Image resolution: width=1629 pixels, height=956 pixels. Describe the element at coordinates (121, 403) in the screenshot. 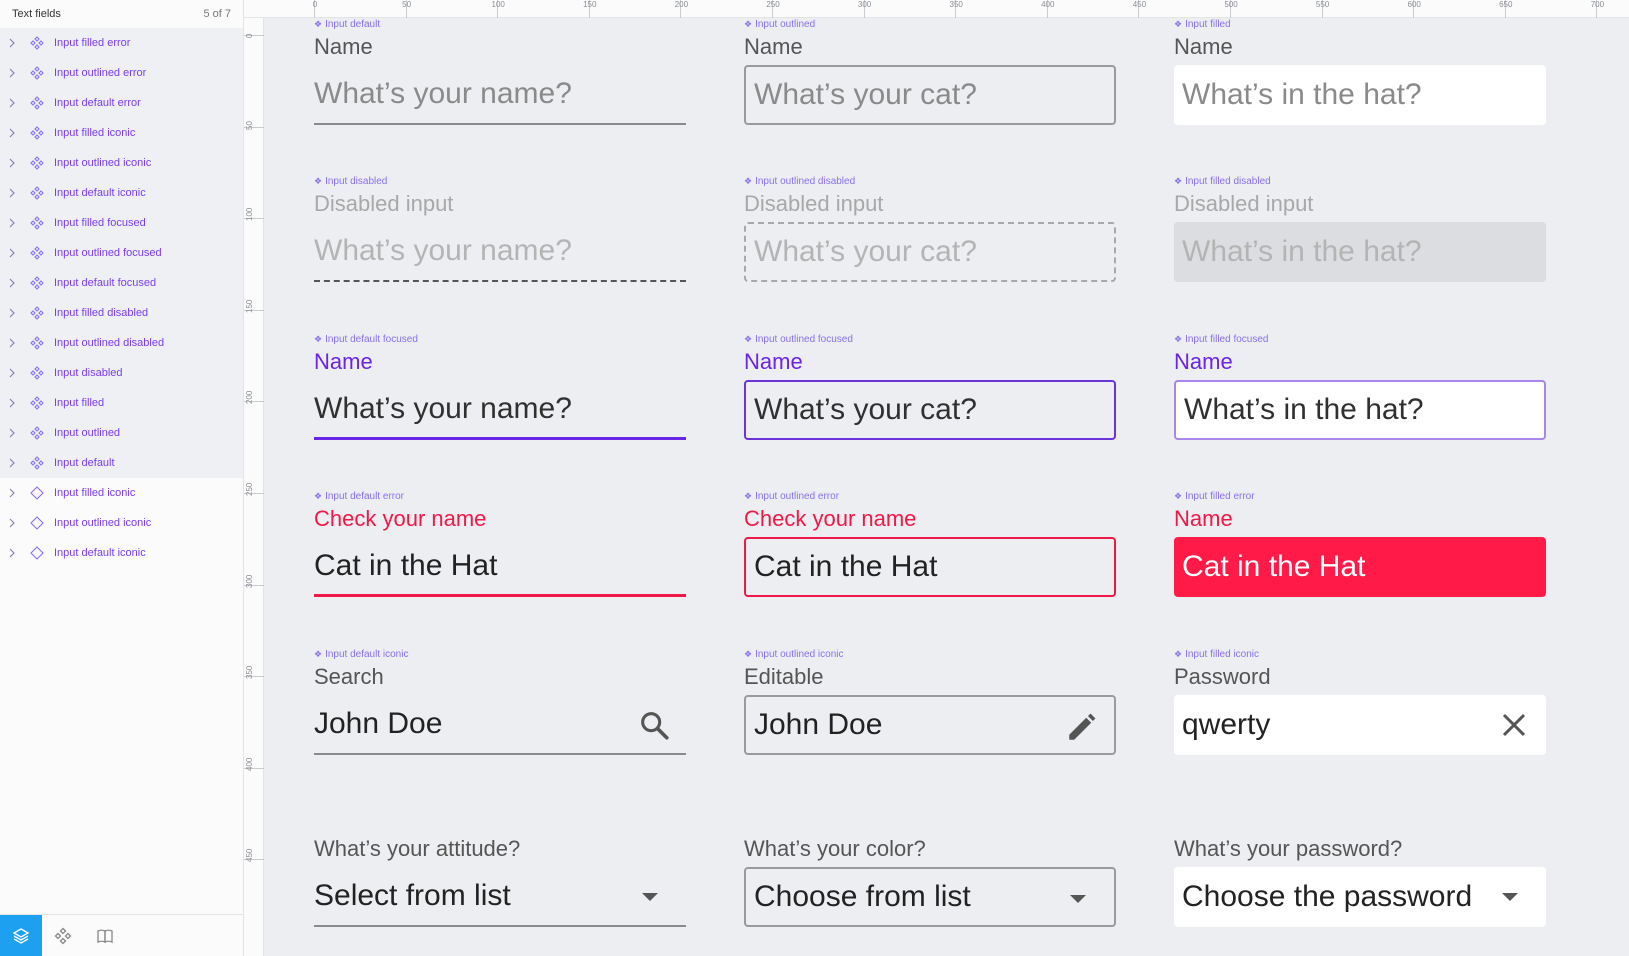

I see `layer-item: Input filled` at that location.